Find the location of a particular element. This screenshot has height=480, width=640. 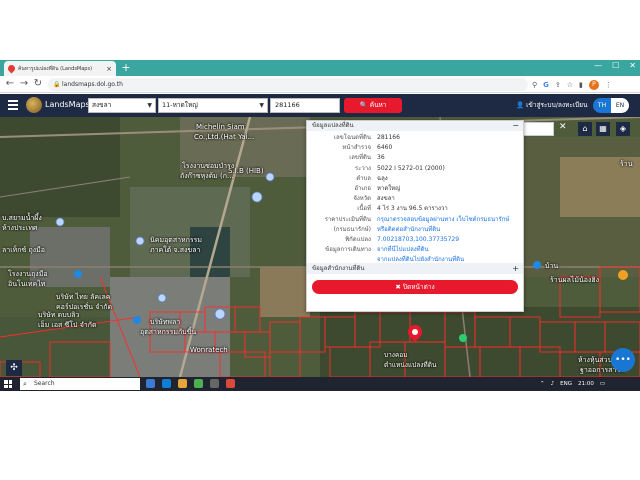

tab-title: ค้นหารูปแปลงที่ดิน (LandsMaps) is located at coordinates (55, 68).